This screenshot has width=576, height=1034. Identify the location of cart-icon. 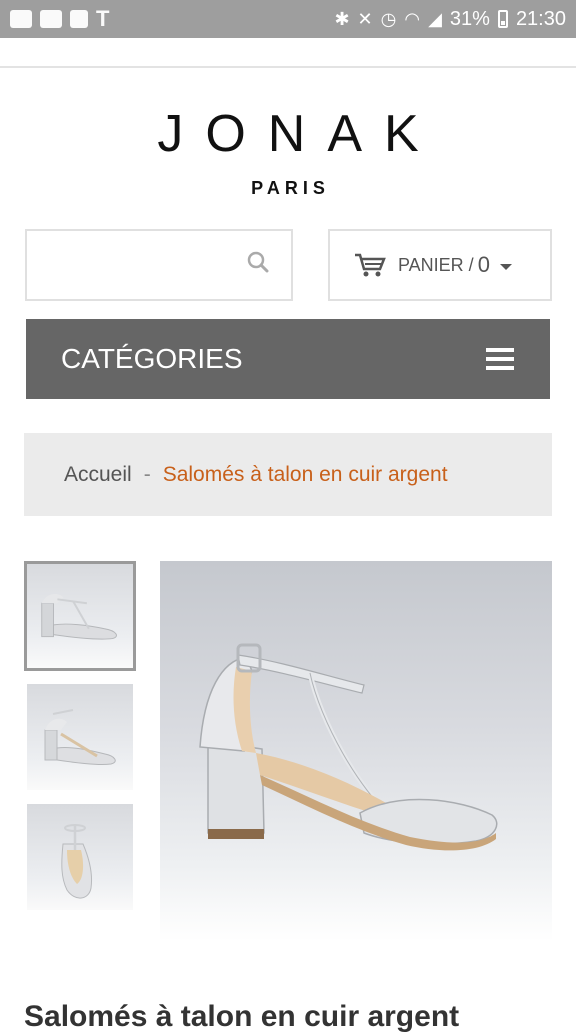
(370, 265).